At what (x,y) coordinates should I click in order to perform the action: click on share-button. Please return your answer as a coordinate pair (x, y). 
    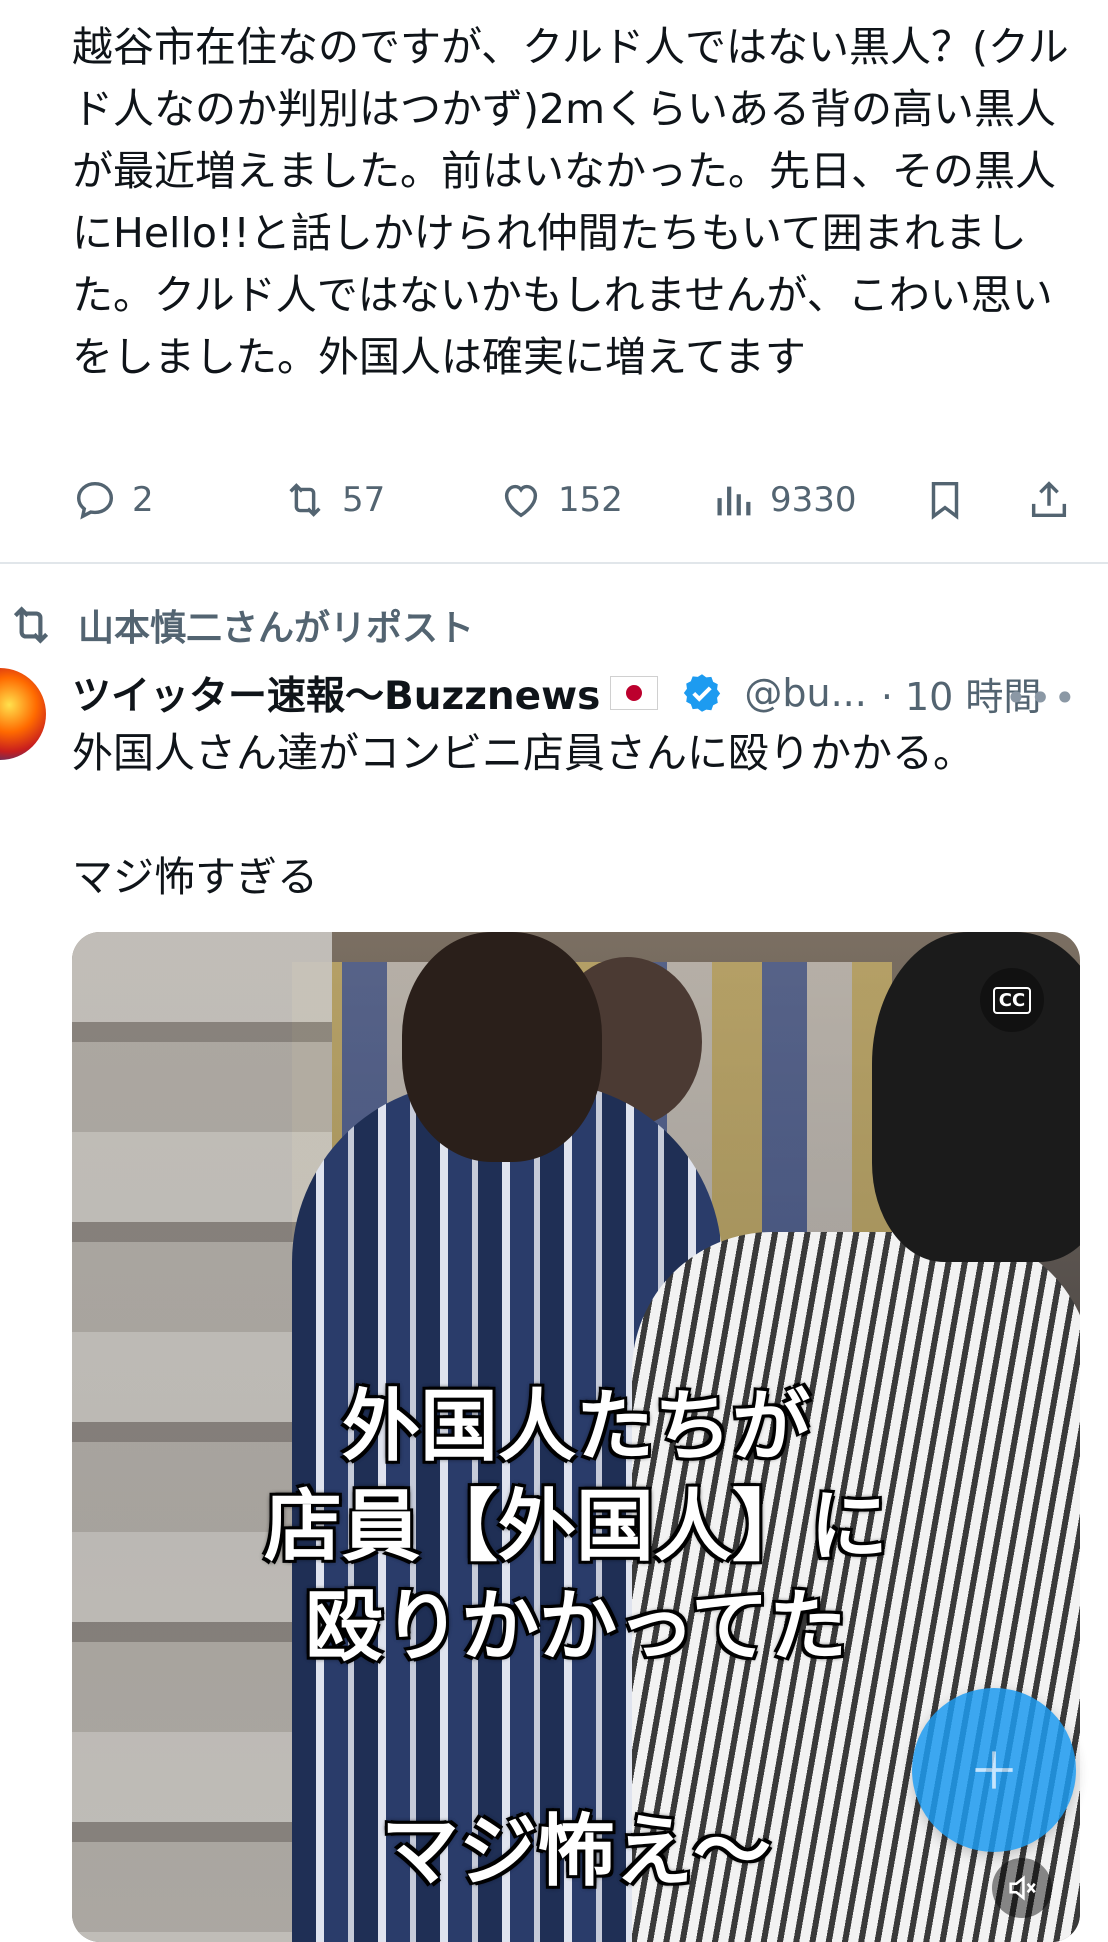
    Looking at the image, I should click on (1049, 500).